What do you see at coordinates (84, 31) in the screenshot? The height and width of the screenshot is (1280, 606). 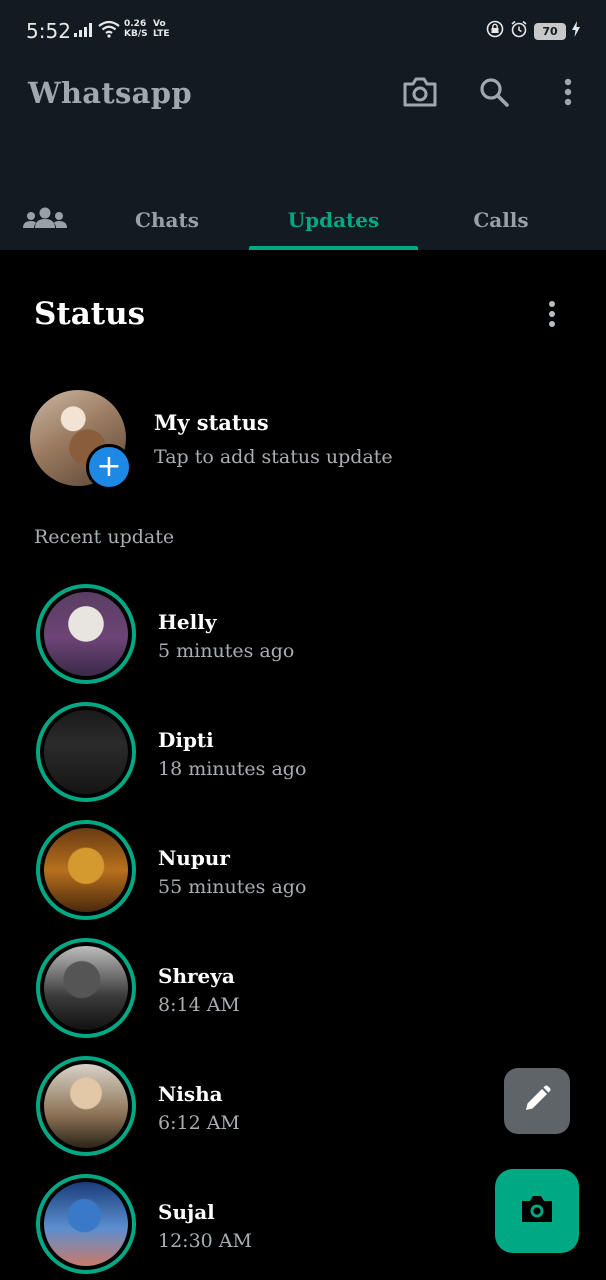 I see `signal-icon` at bounding box center [84, 31].